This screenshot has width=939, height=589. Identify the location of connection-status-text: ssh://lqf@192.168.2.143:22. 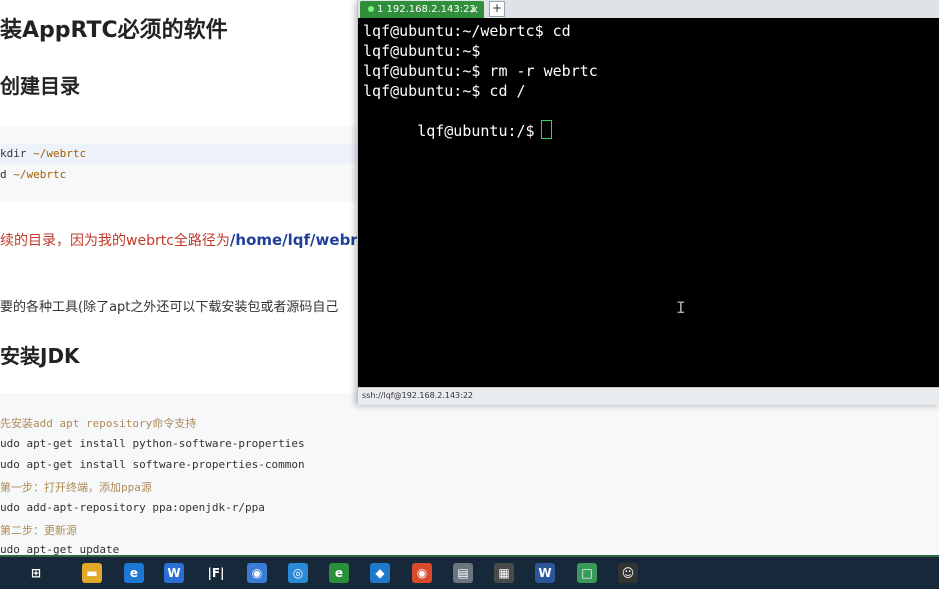
(418, 395).